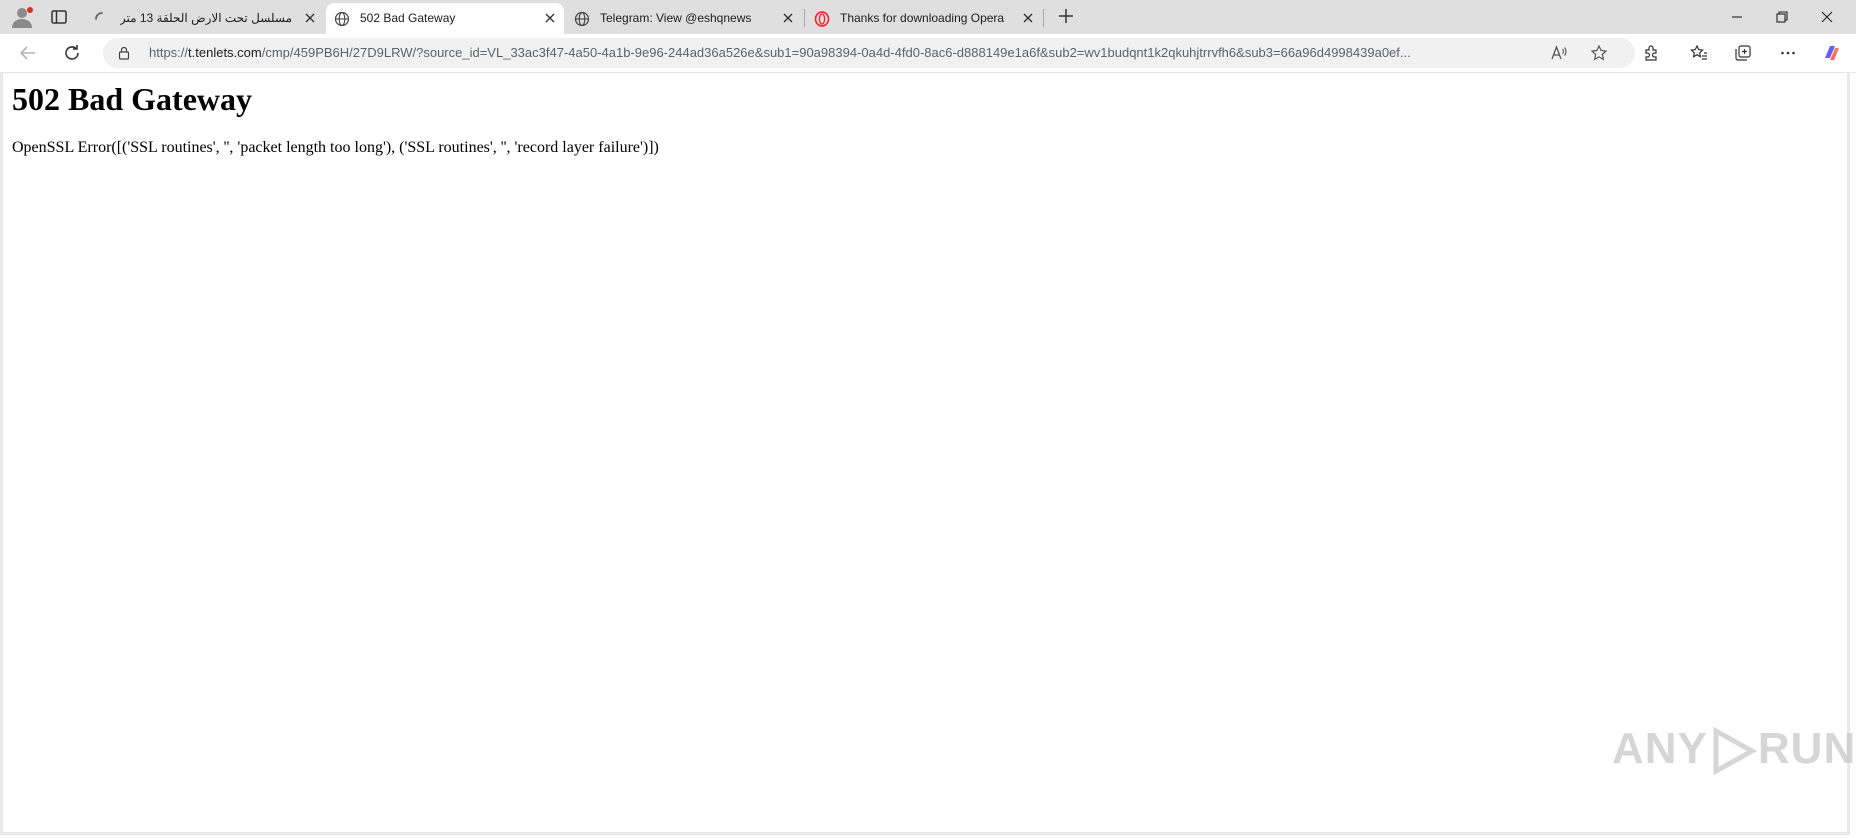  What do you see at coordinates (1699, 53) in the screenshot?
I see `favorites-icon` at bounding box center [1699, 53].